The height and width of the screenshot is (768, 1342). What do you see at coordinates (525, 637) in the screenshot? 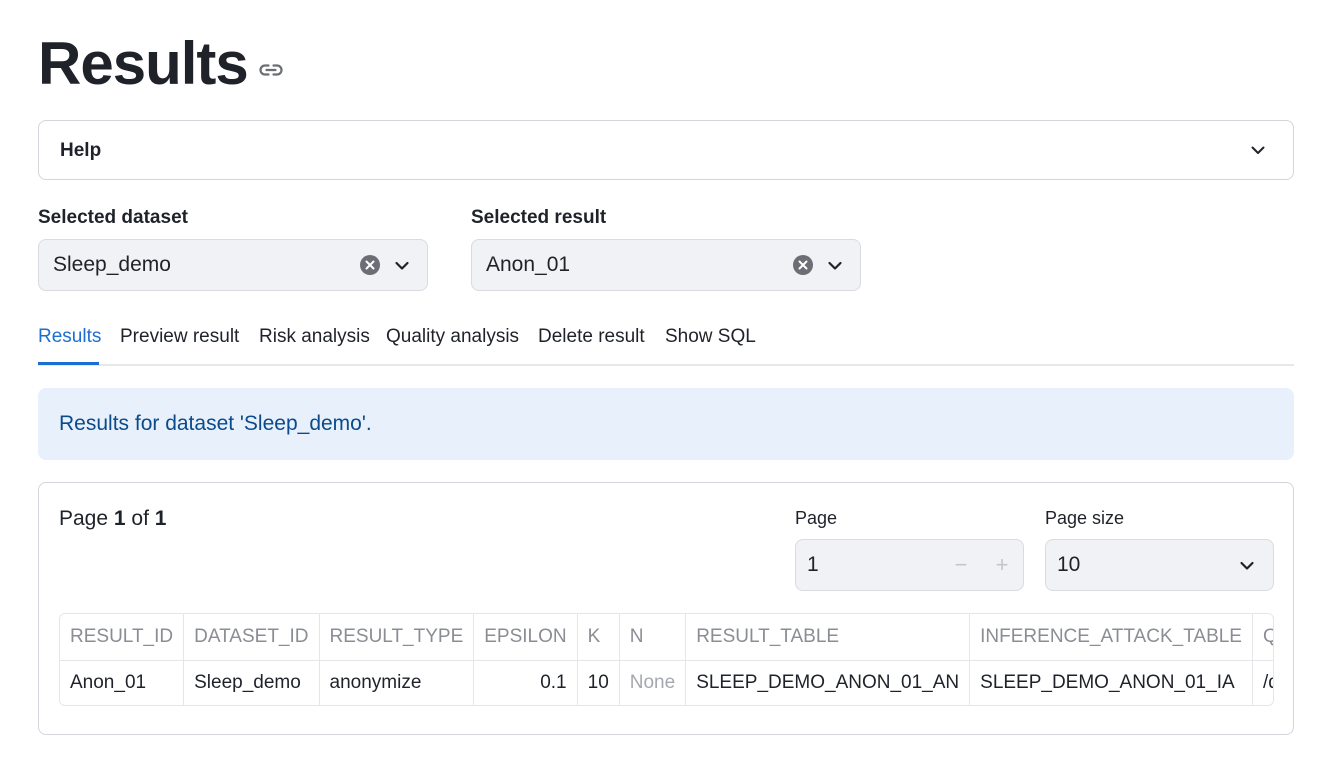
I see `column-header: EPSILON` at bounding box center [525, 637].